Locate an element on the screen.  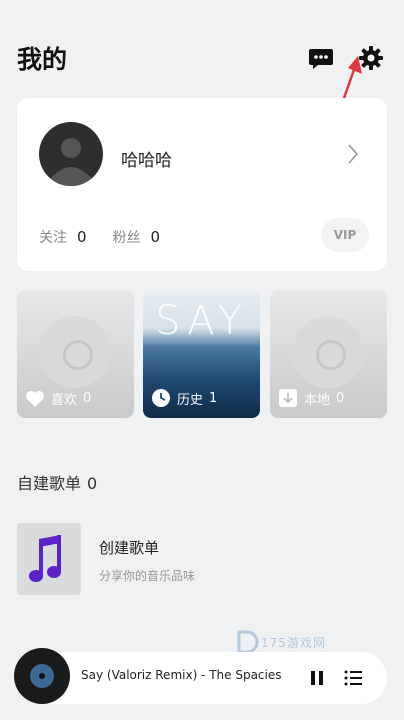
fans-count: 0 is located at coordinates (156, 237).